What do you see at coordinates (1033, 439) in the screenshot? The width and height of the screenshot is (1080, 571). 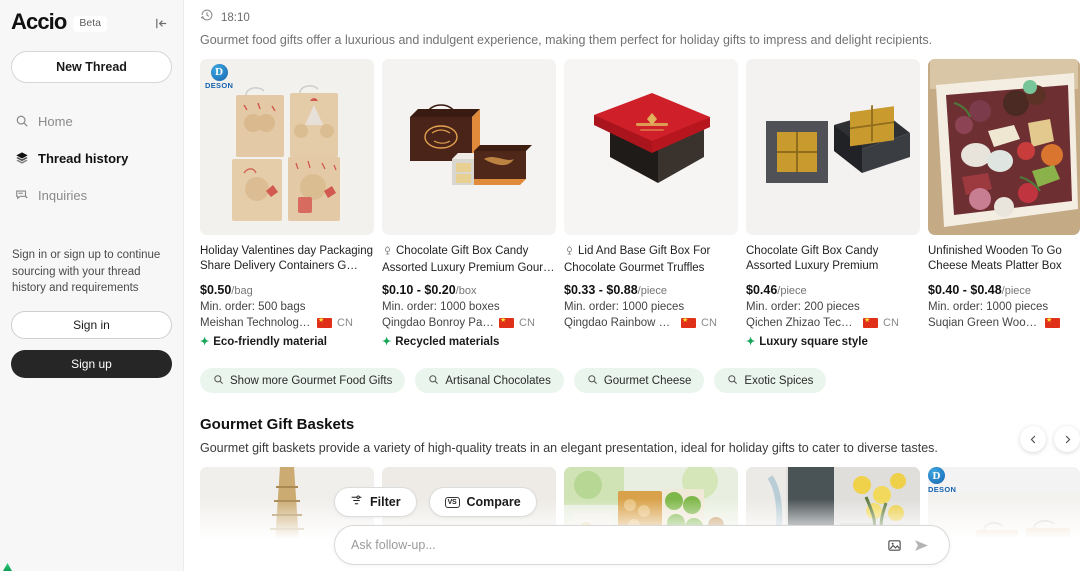 I see `chevron-left-icon` at bounding box center [1033, 439].